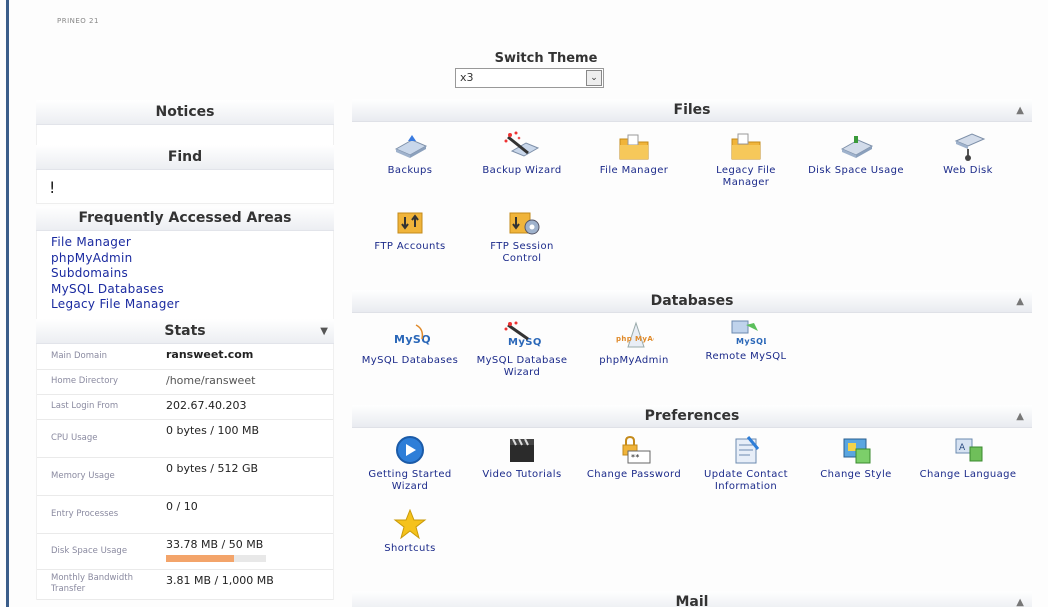 This screenshot has height=607, width=1048. What do you see at coordinates (206, 405) in the screenshot?
I see `stat-value-last-login: 202.67.40.203` at bounding box center [206, 405].